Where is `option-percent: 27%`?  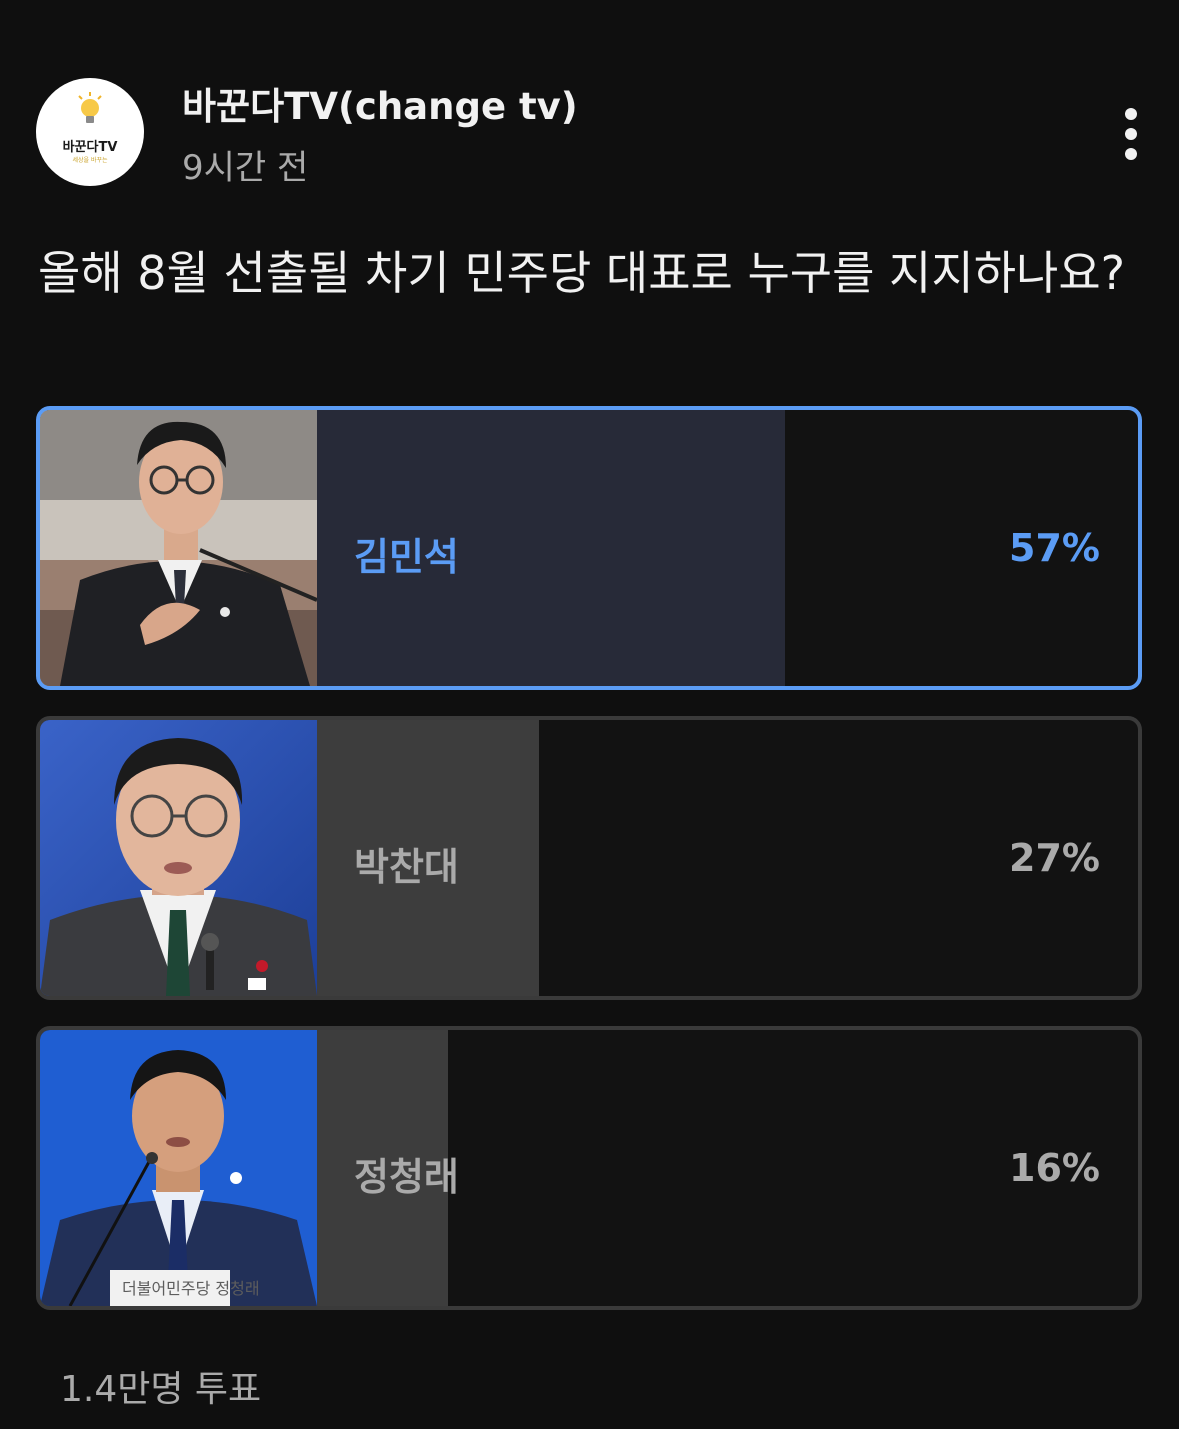 option-percent: 27% is located at coordinates (1054, 858).